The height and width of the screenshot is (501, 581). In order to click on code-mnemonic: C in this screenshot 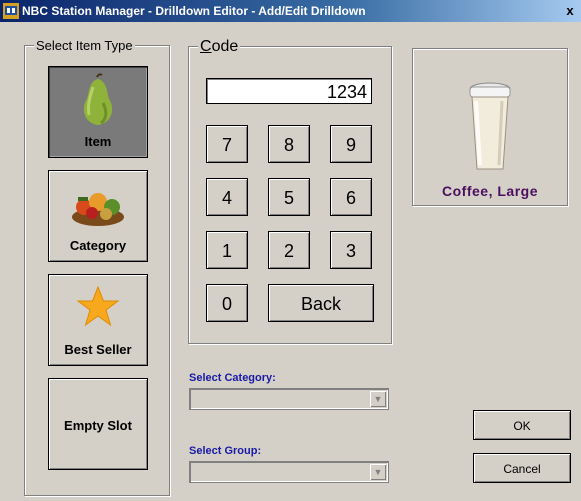, I will do `click(206, 46)`.